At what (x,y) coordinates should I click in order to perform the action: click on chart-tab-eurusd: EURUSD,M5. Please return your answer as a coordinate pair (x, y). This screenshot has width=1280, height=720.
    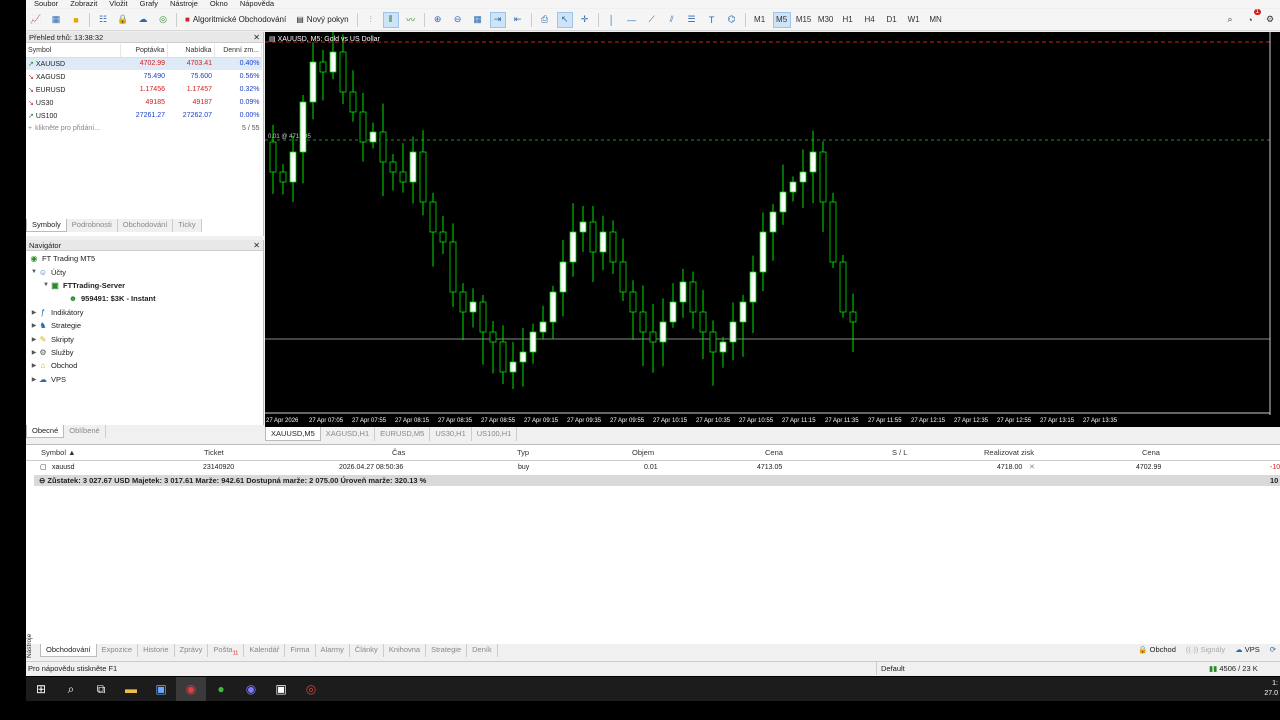
    Looking at the image, I should click on (403, 434).